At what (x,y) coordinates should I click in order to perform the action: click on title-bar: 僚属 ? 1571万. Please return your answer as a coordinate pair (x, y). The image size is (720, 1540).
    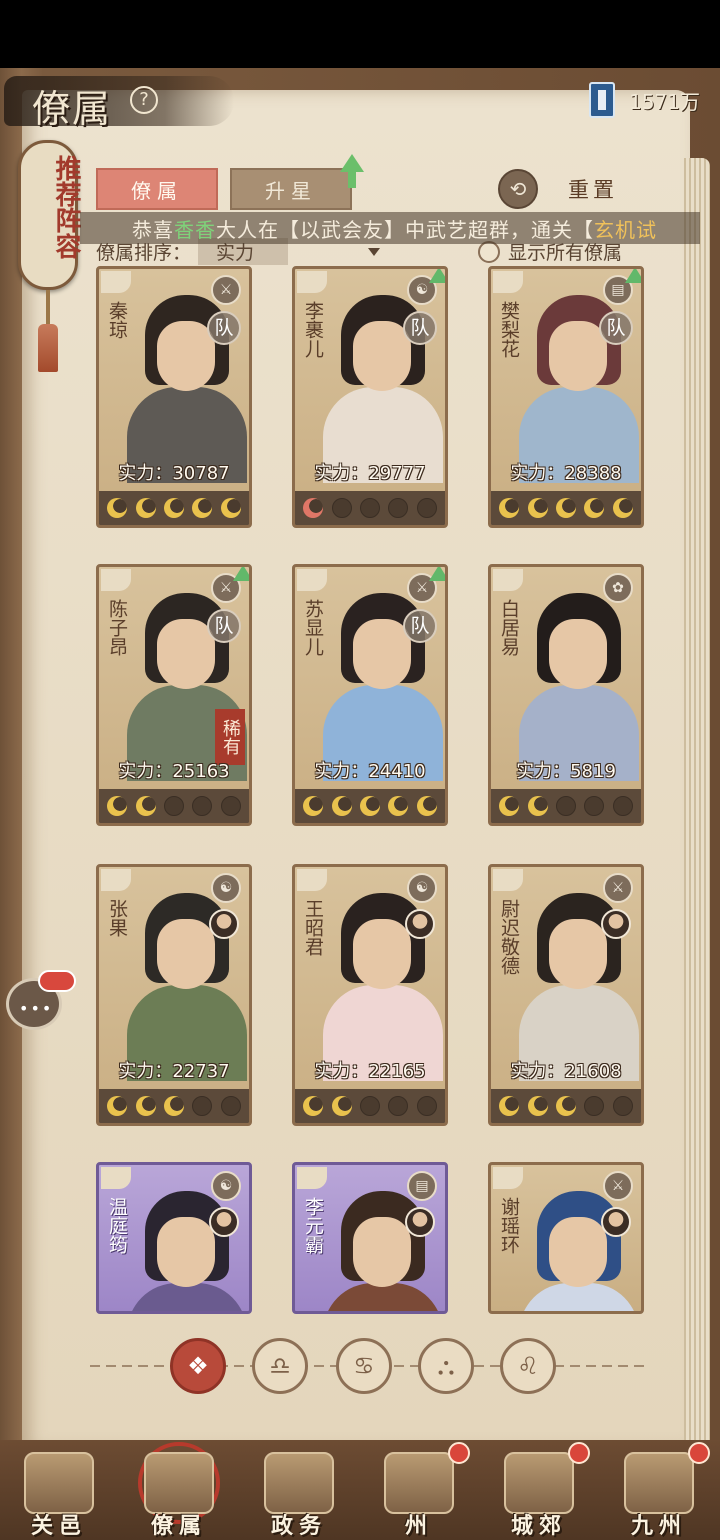
    Looking at the image, I should click on (360, 101).